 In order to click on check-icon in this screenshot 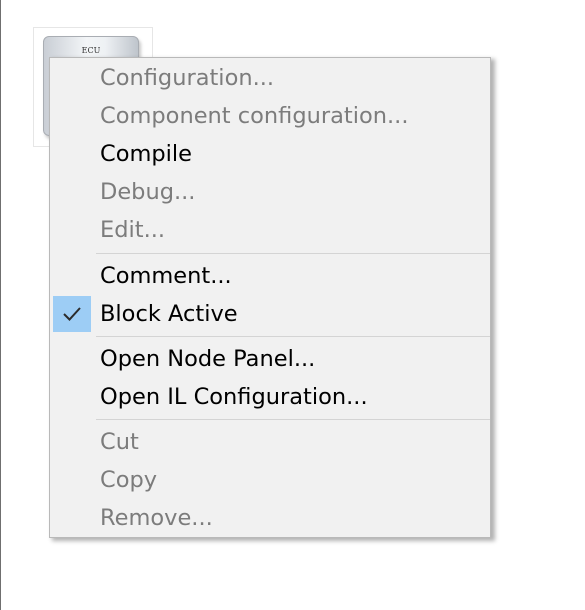, I will do `click(72, 314)`.